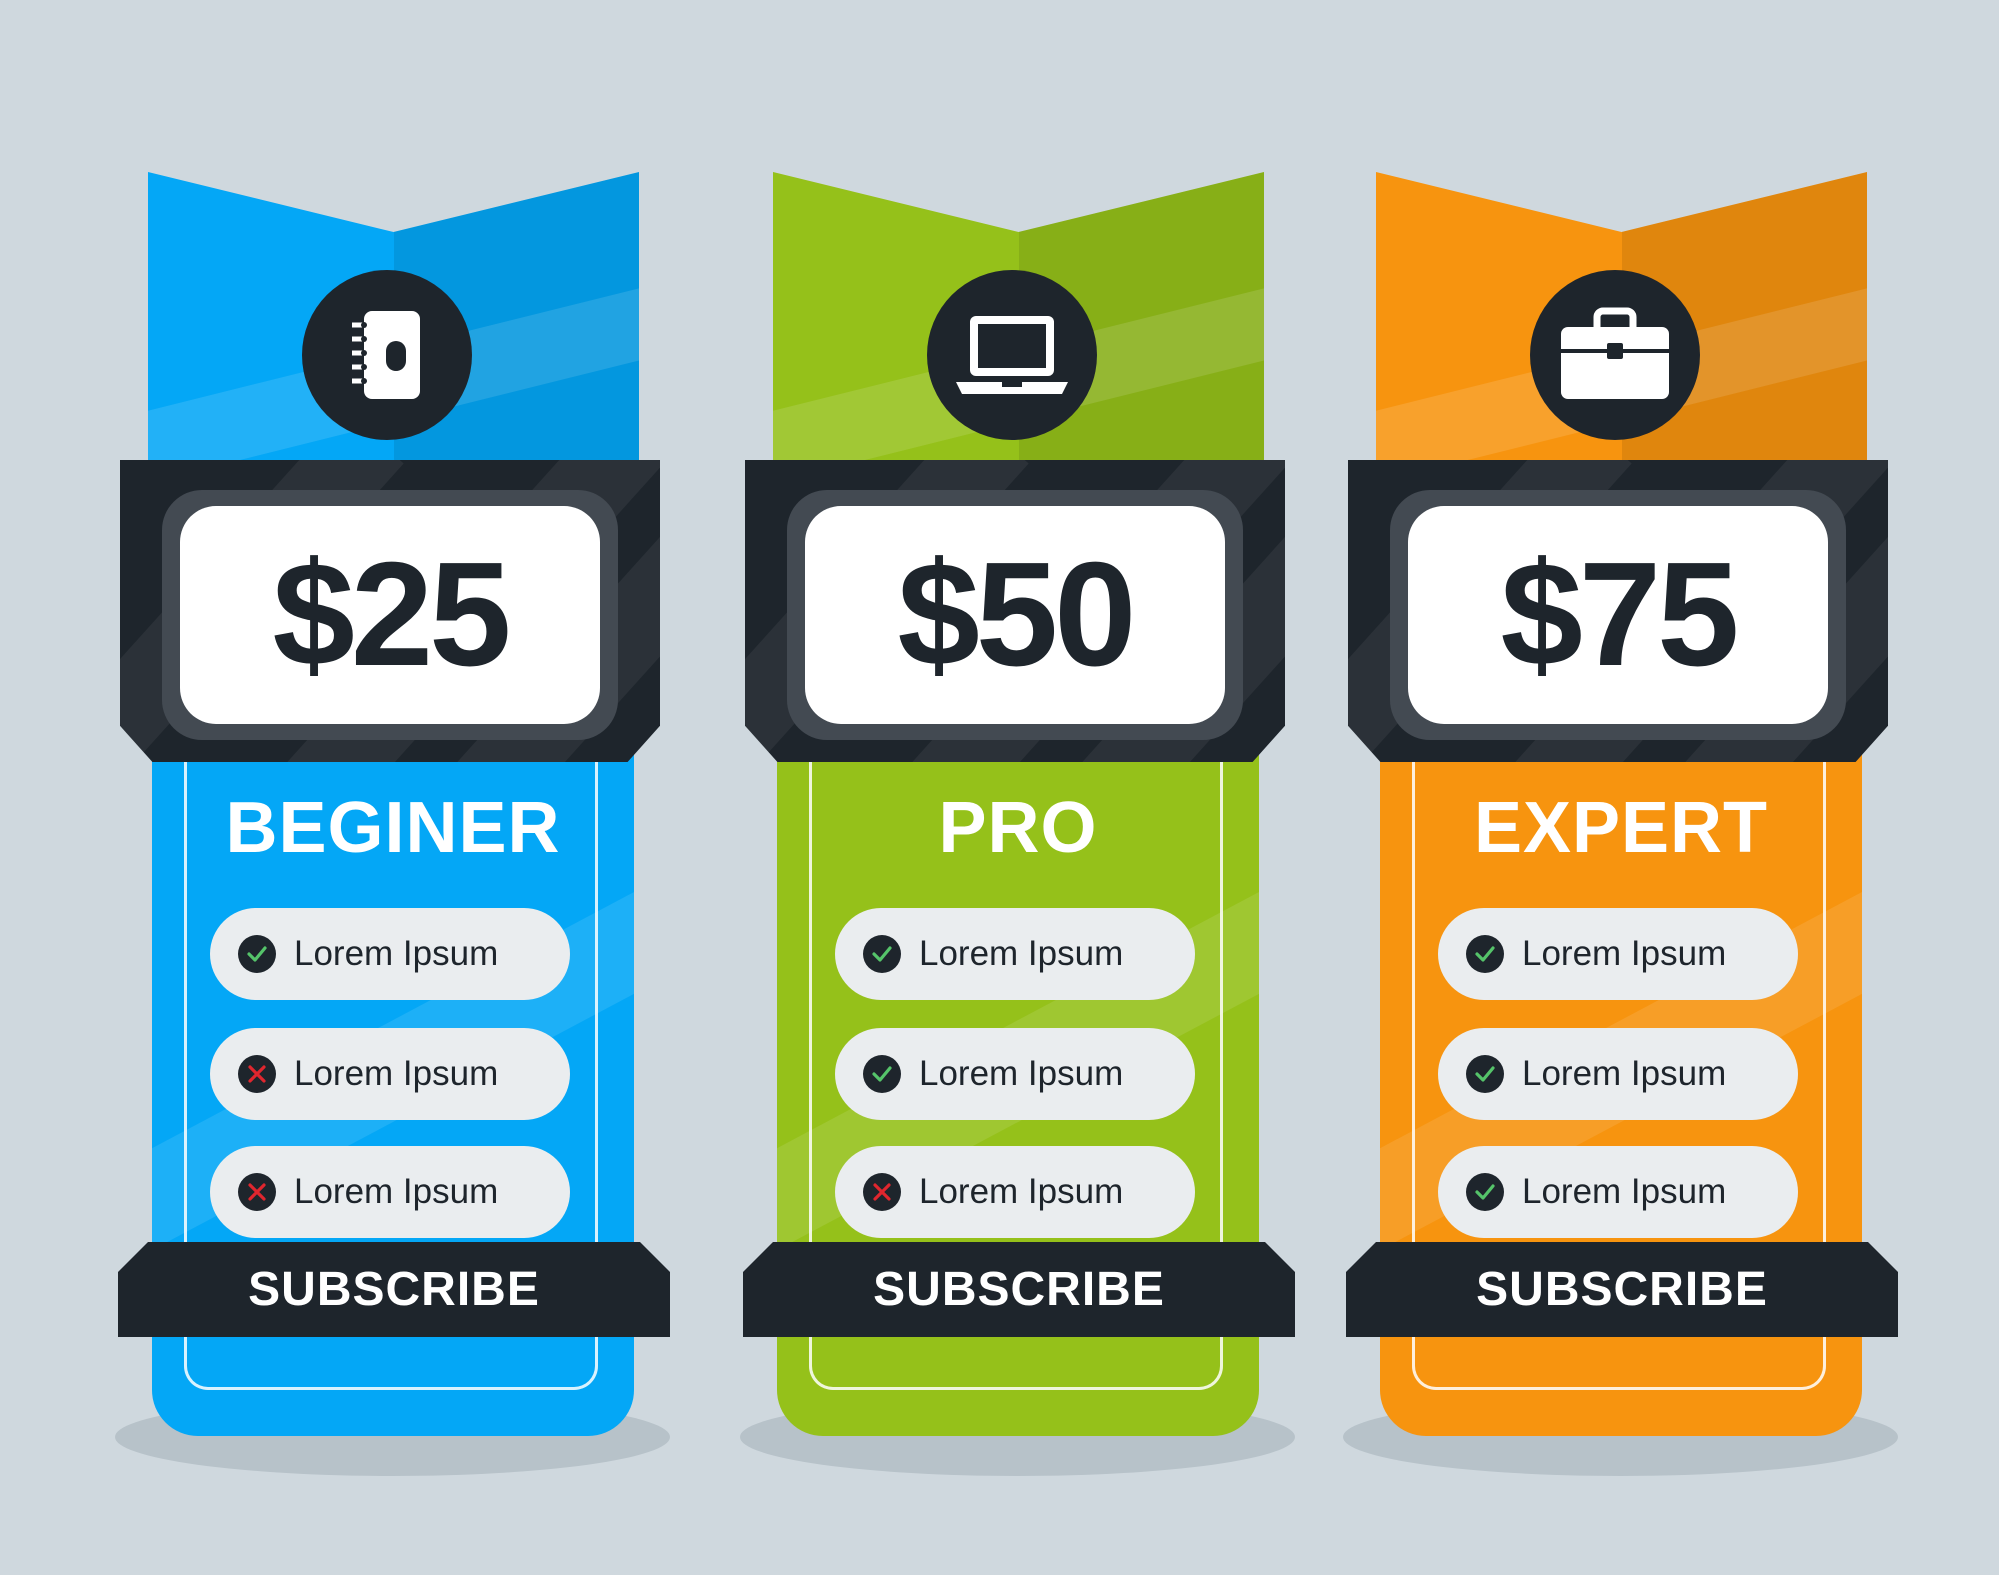 The image size is (1999, 1575). Describe the element at coordinates (1012, 355) in the screenshot. I see `laptop-icon` at that location.